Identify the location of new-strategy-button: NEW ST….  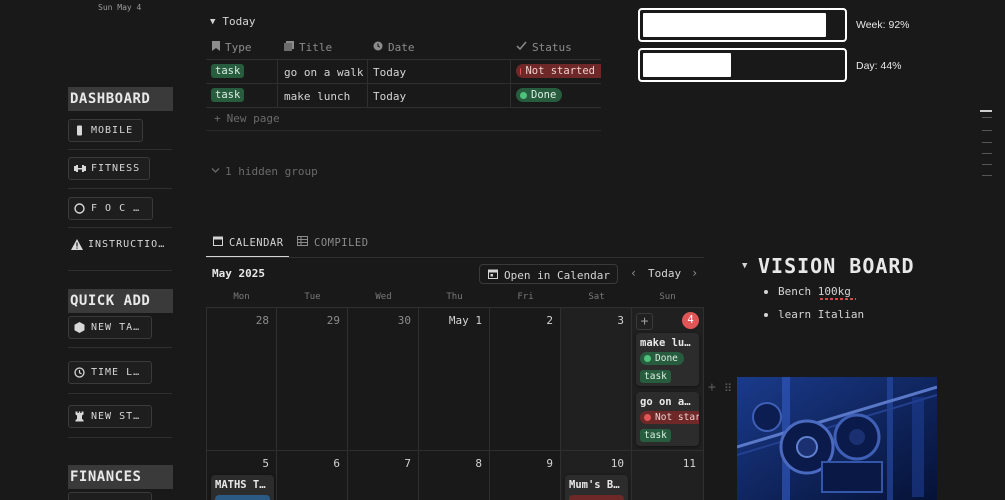
(110, 416).